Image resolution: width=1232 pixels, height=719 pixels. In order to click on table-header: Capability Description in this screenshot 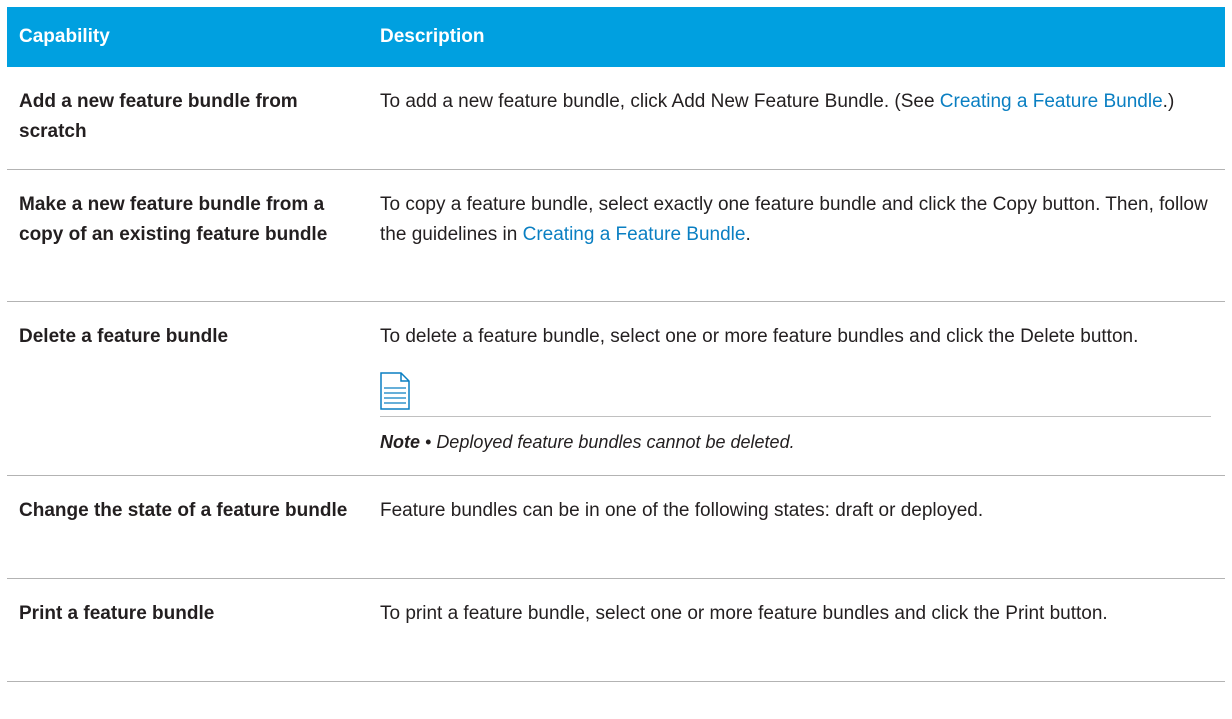, I will do `click(616, 37)`.